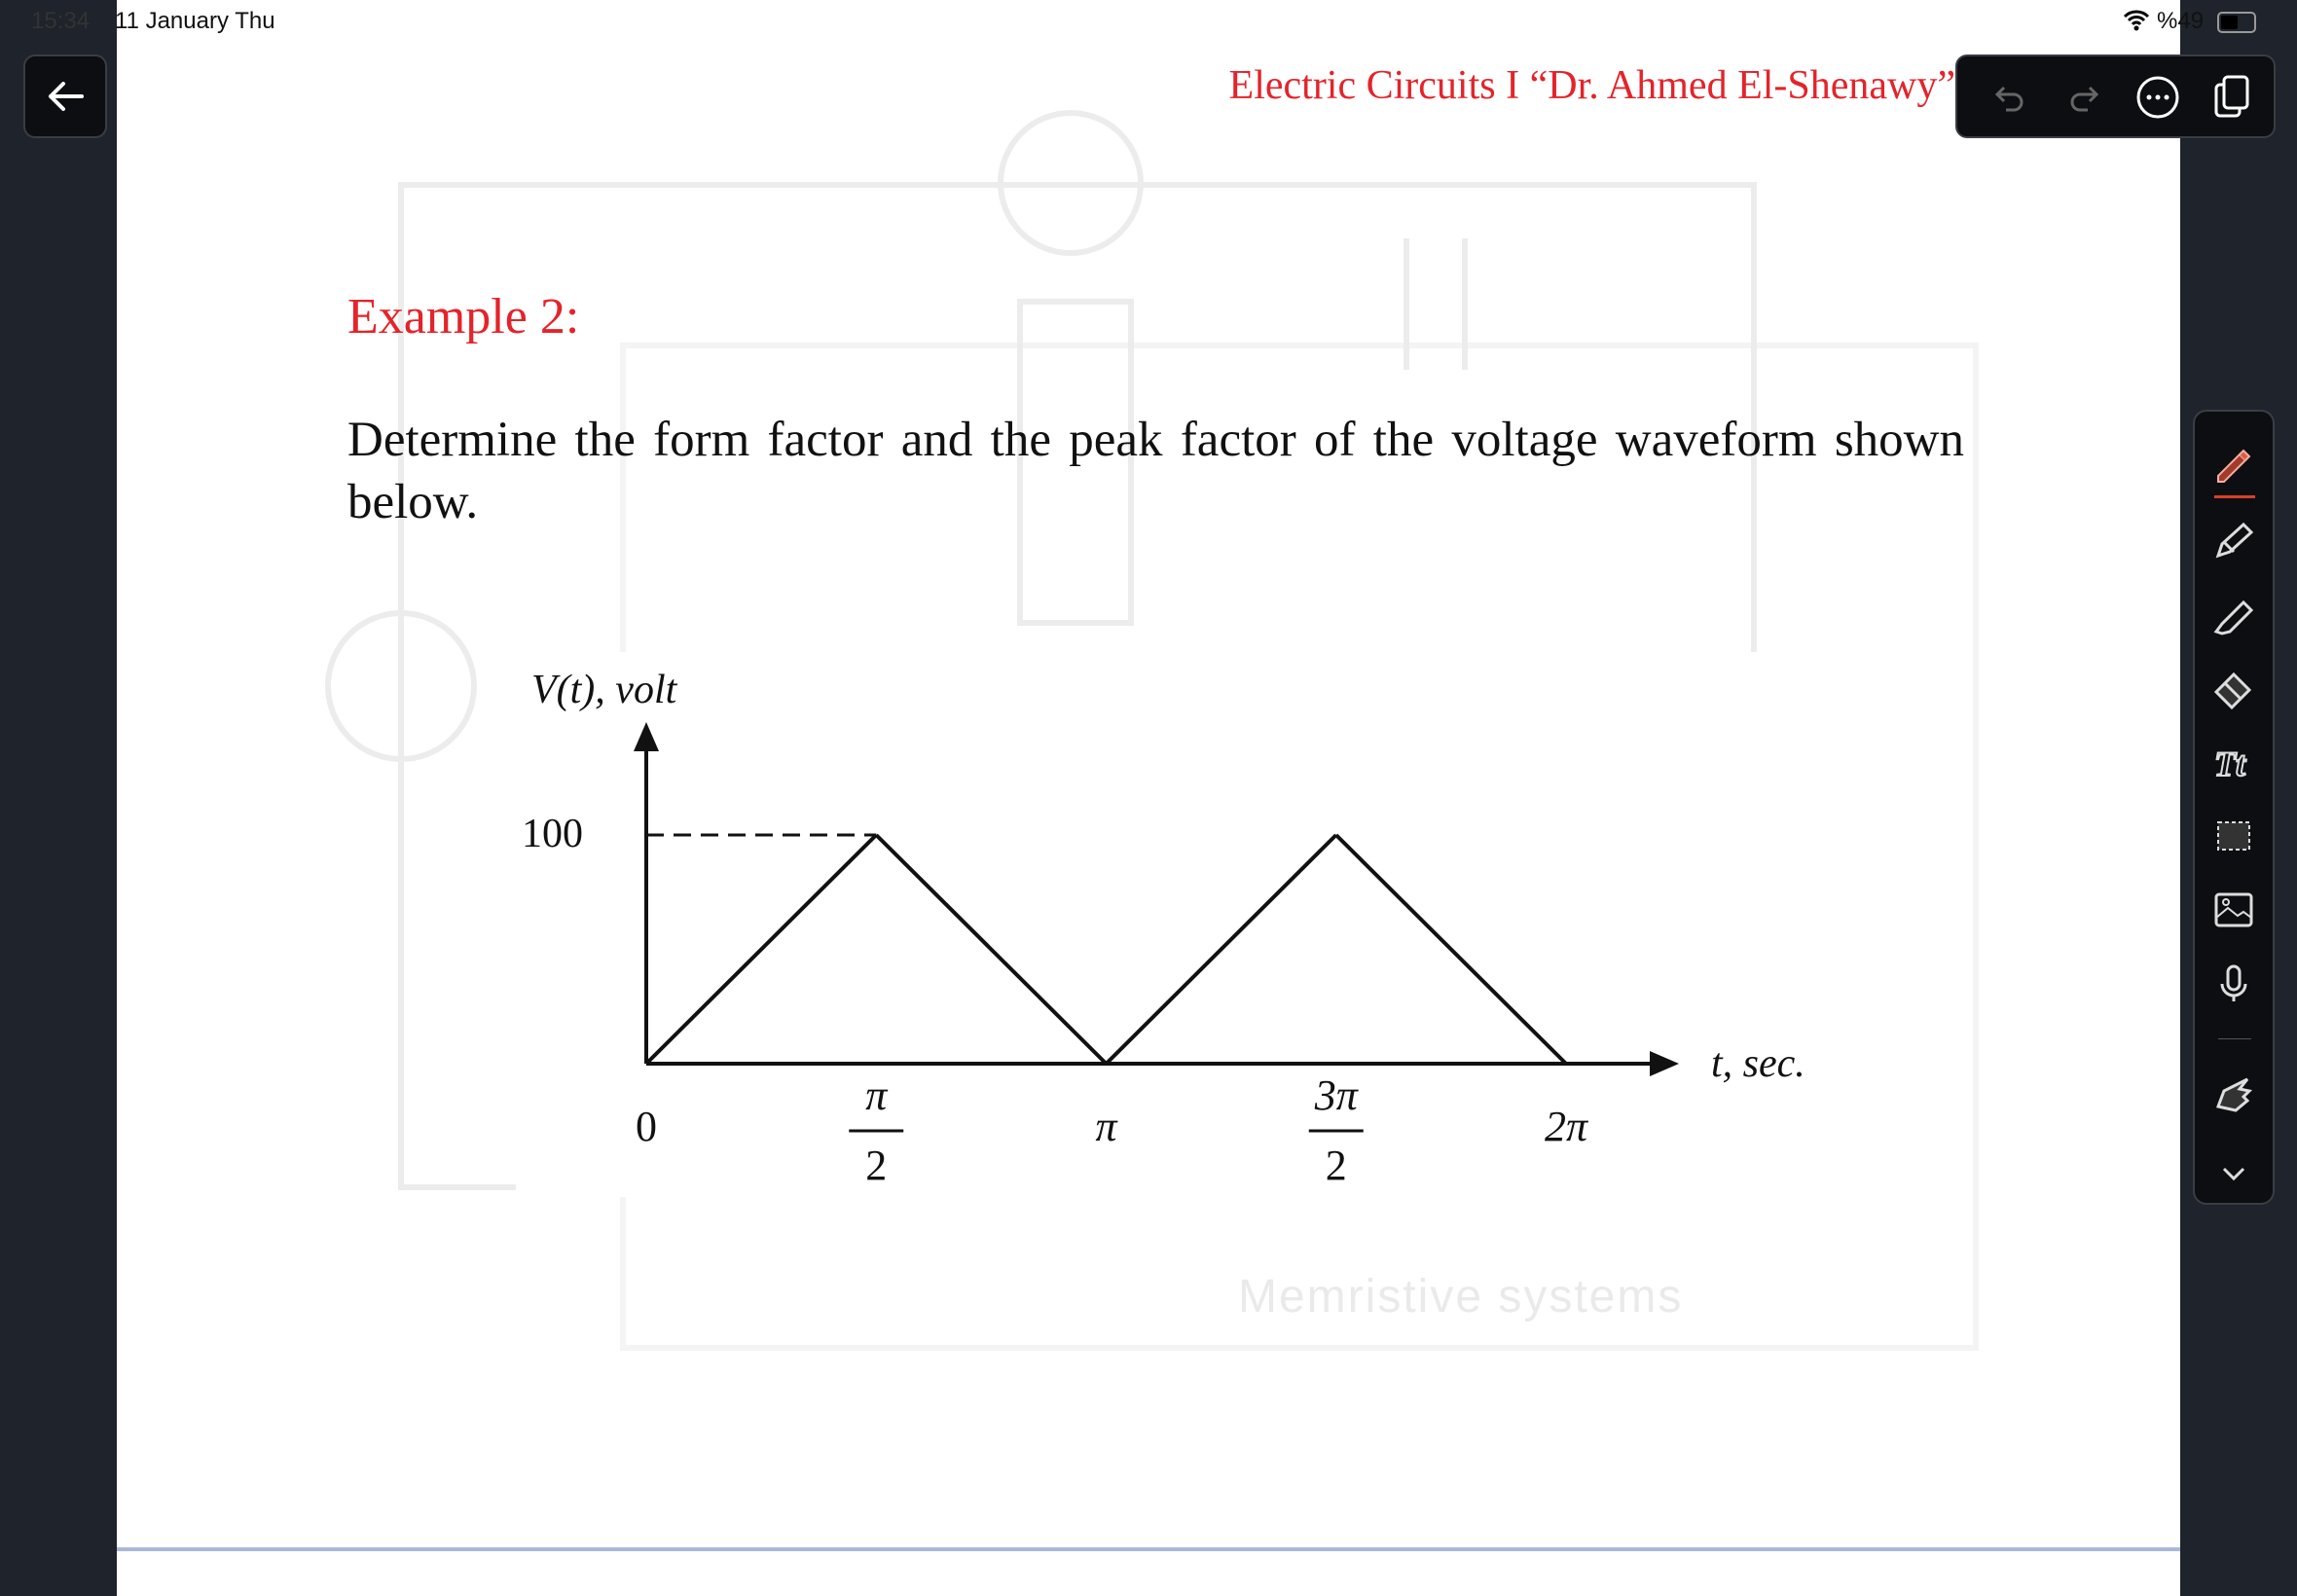 The image size is (2297, 1596). I want to click on hand-pointer-tool, so click(2234, 1095).